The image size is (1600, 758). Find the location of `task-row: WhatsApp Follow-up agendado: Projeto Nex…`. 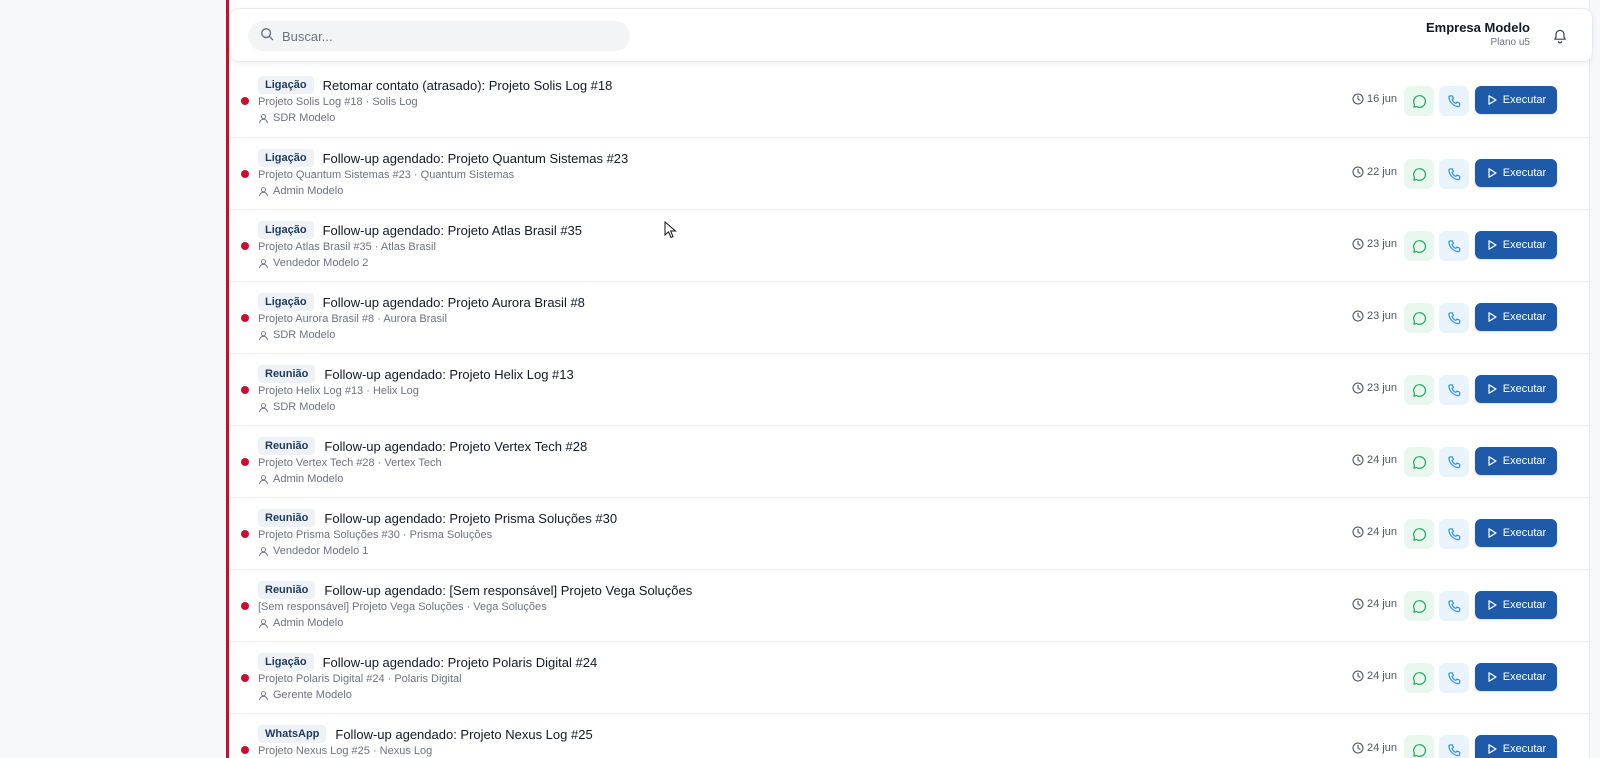

task-row: WhatsApp Follow-up agendado: Projeto Nex… is located at coordinates (911, 735).